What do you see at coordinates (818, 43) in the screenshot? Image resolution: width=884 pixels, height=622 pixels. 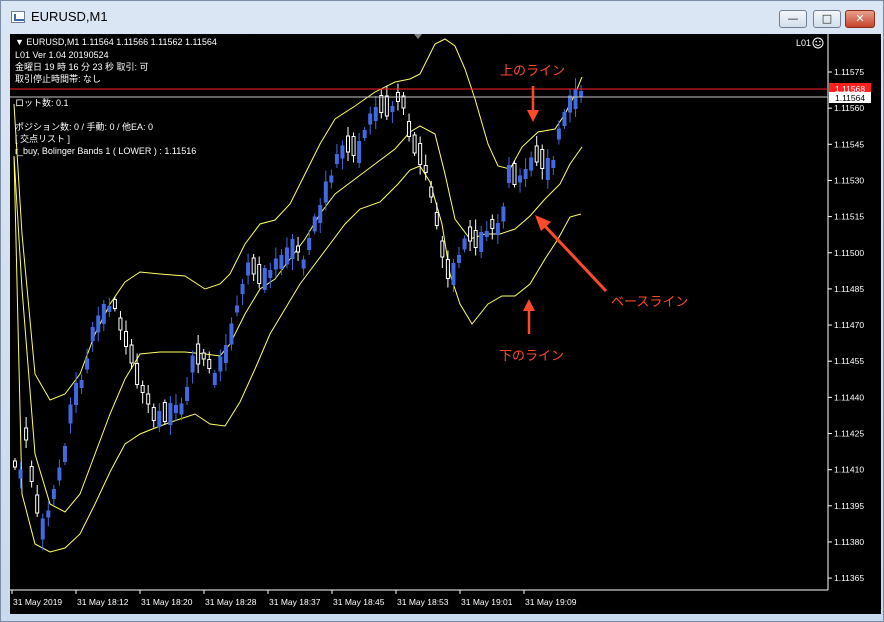 I see `smiley-face-icon` at bounding box center [818, 43].